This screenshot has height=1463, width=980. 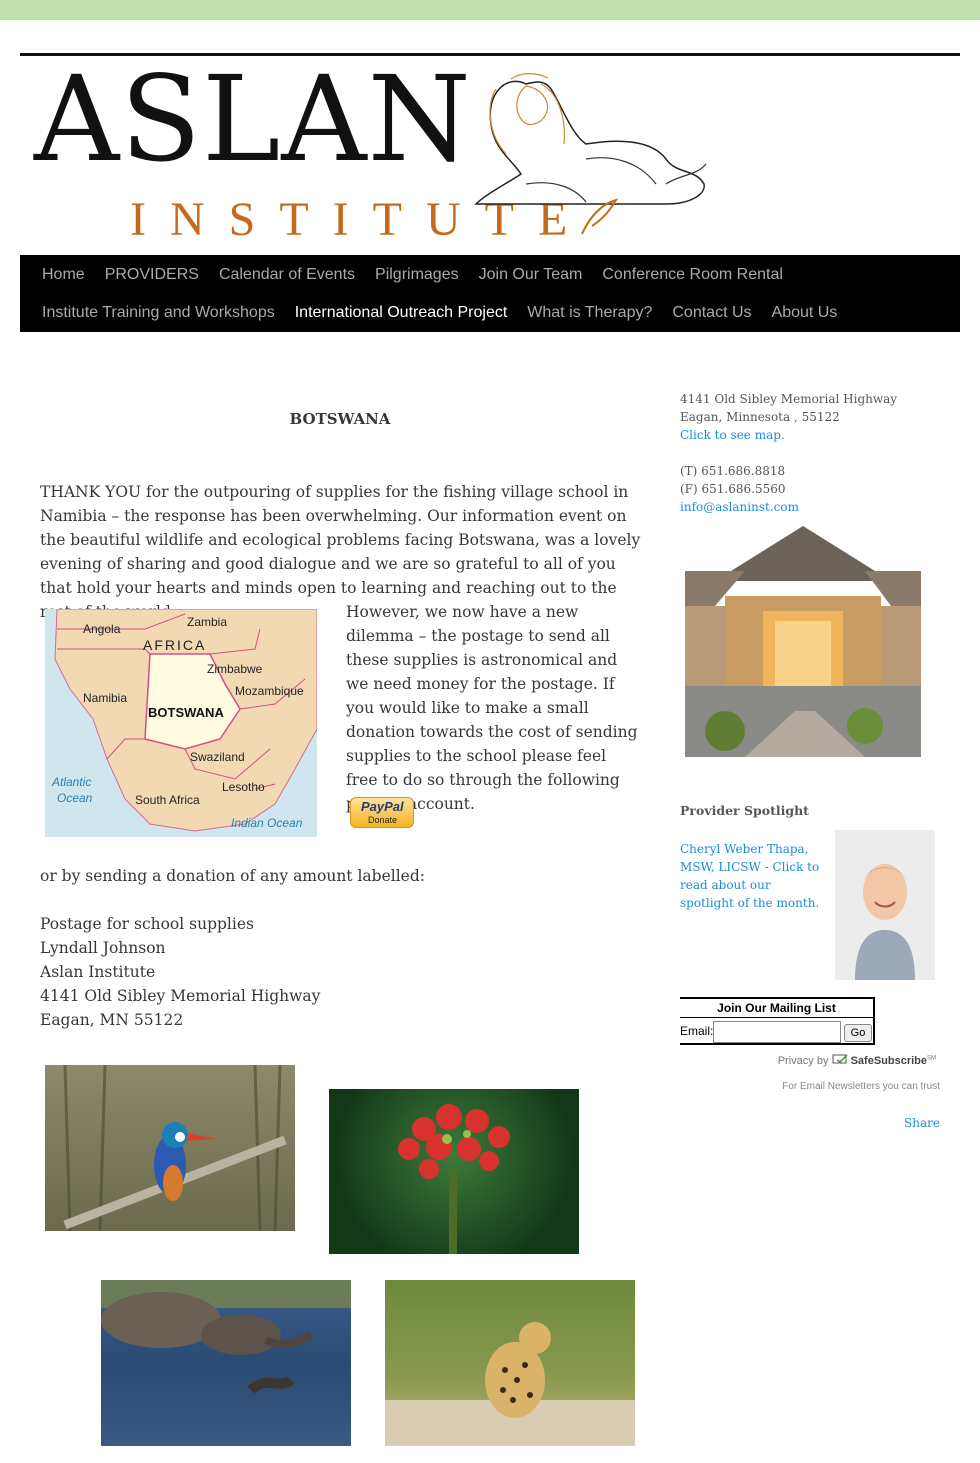 What do you see at coordinates (796, 1061) in the screenshot?
I see `privacy-link: Privacy` at bounding box center [796, 1061].